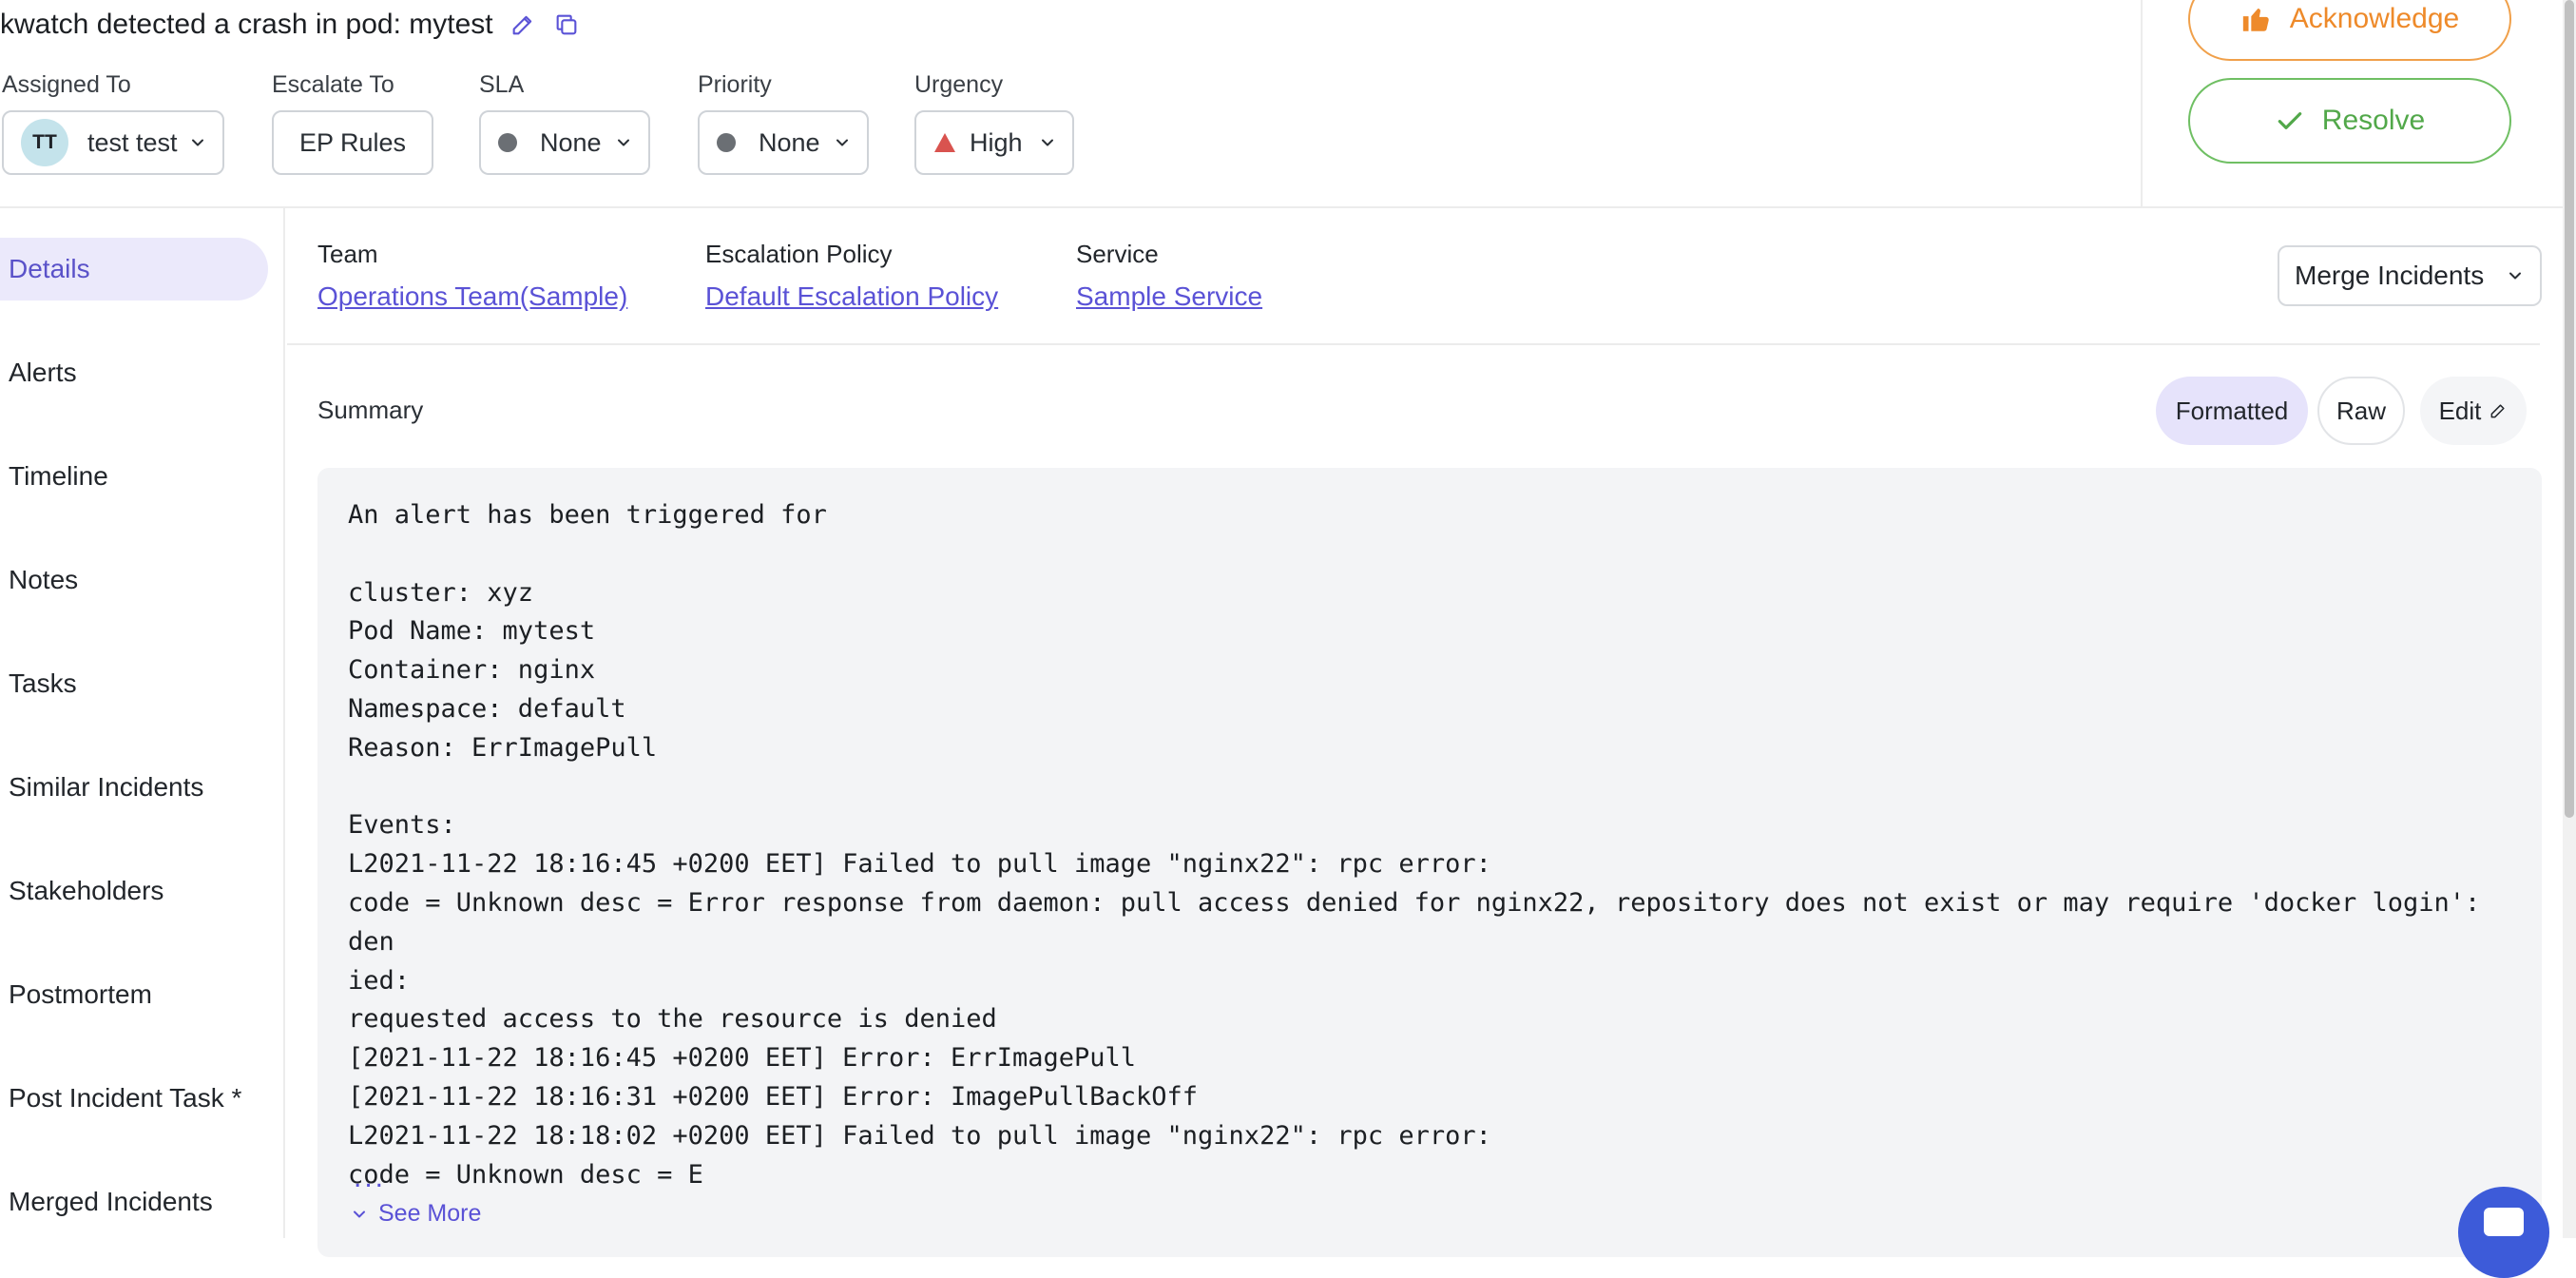  I want to click on formatted-label: Formatted, so click(2232, 410).